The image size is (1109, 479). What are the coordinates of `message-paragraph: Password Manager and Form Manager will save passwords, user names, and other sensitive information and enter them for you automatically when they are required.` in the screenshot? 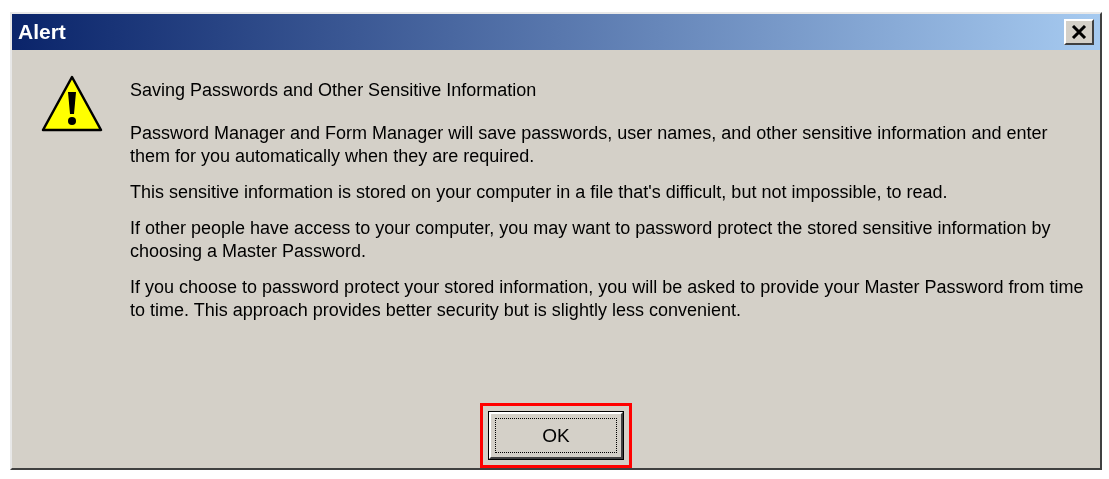 It's located at (589, 145).